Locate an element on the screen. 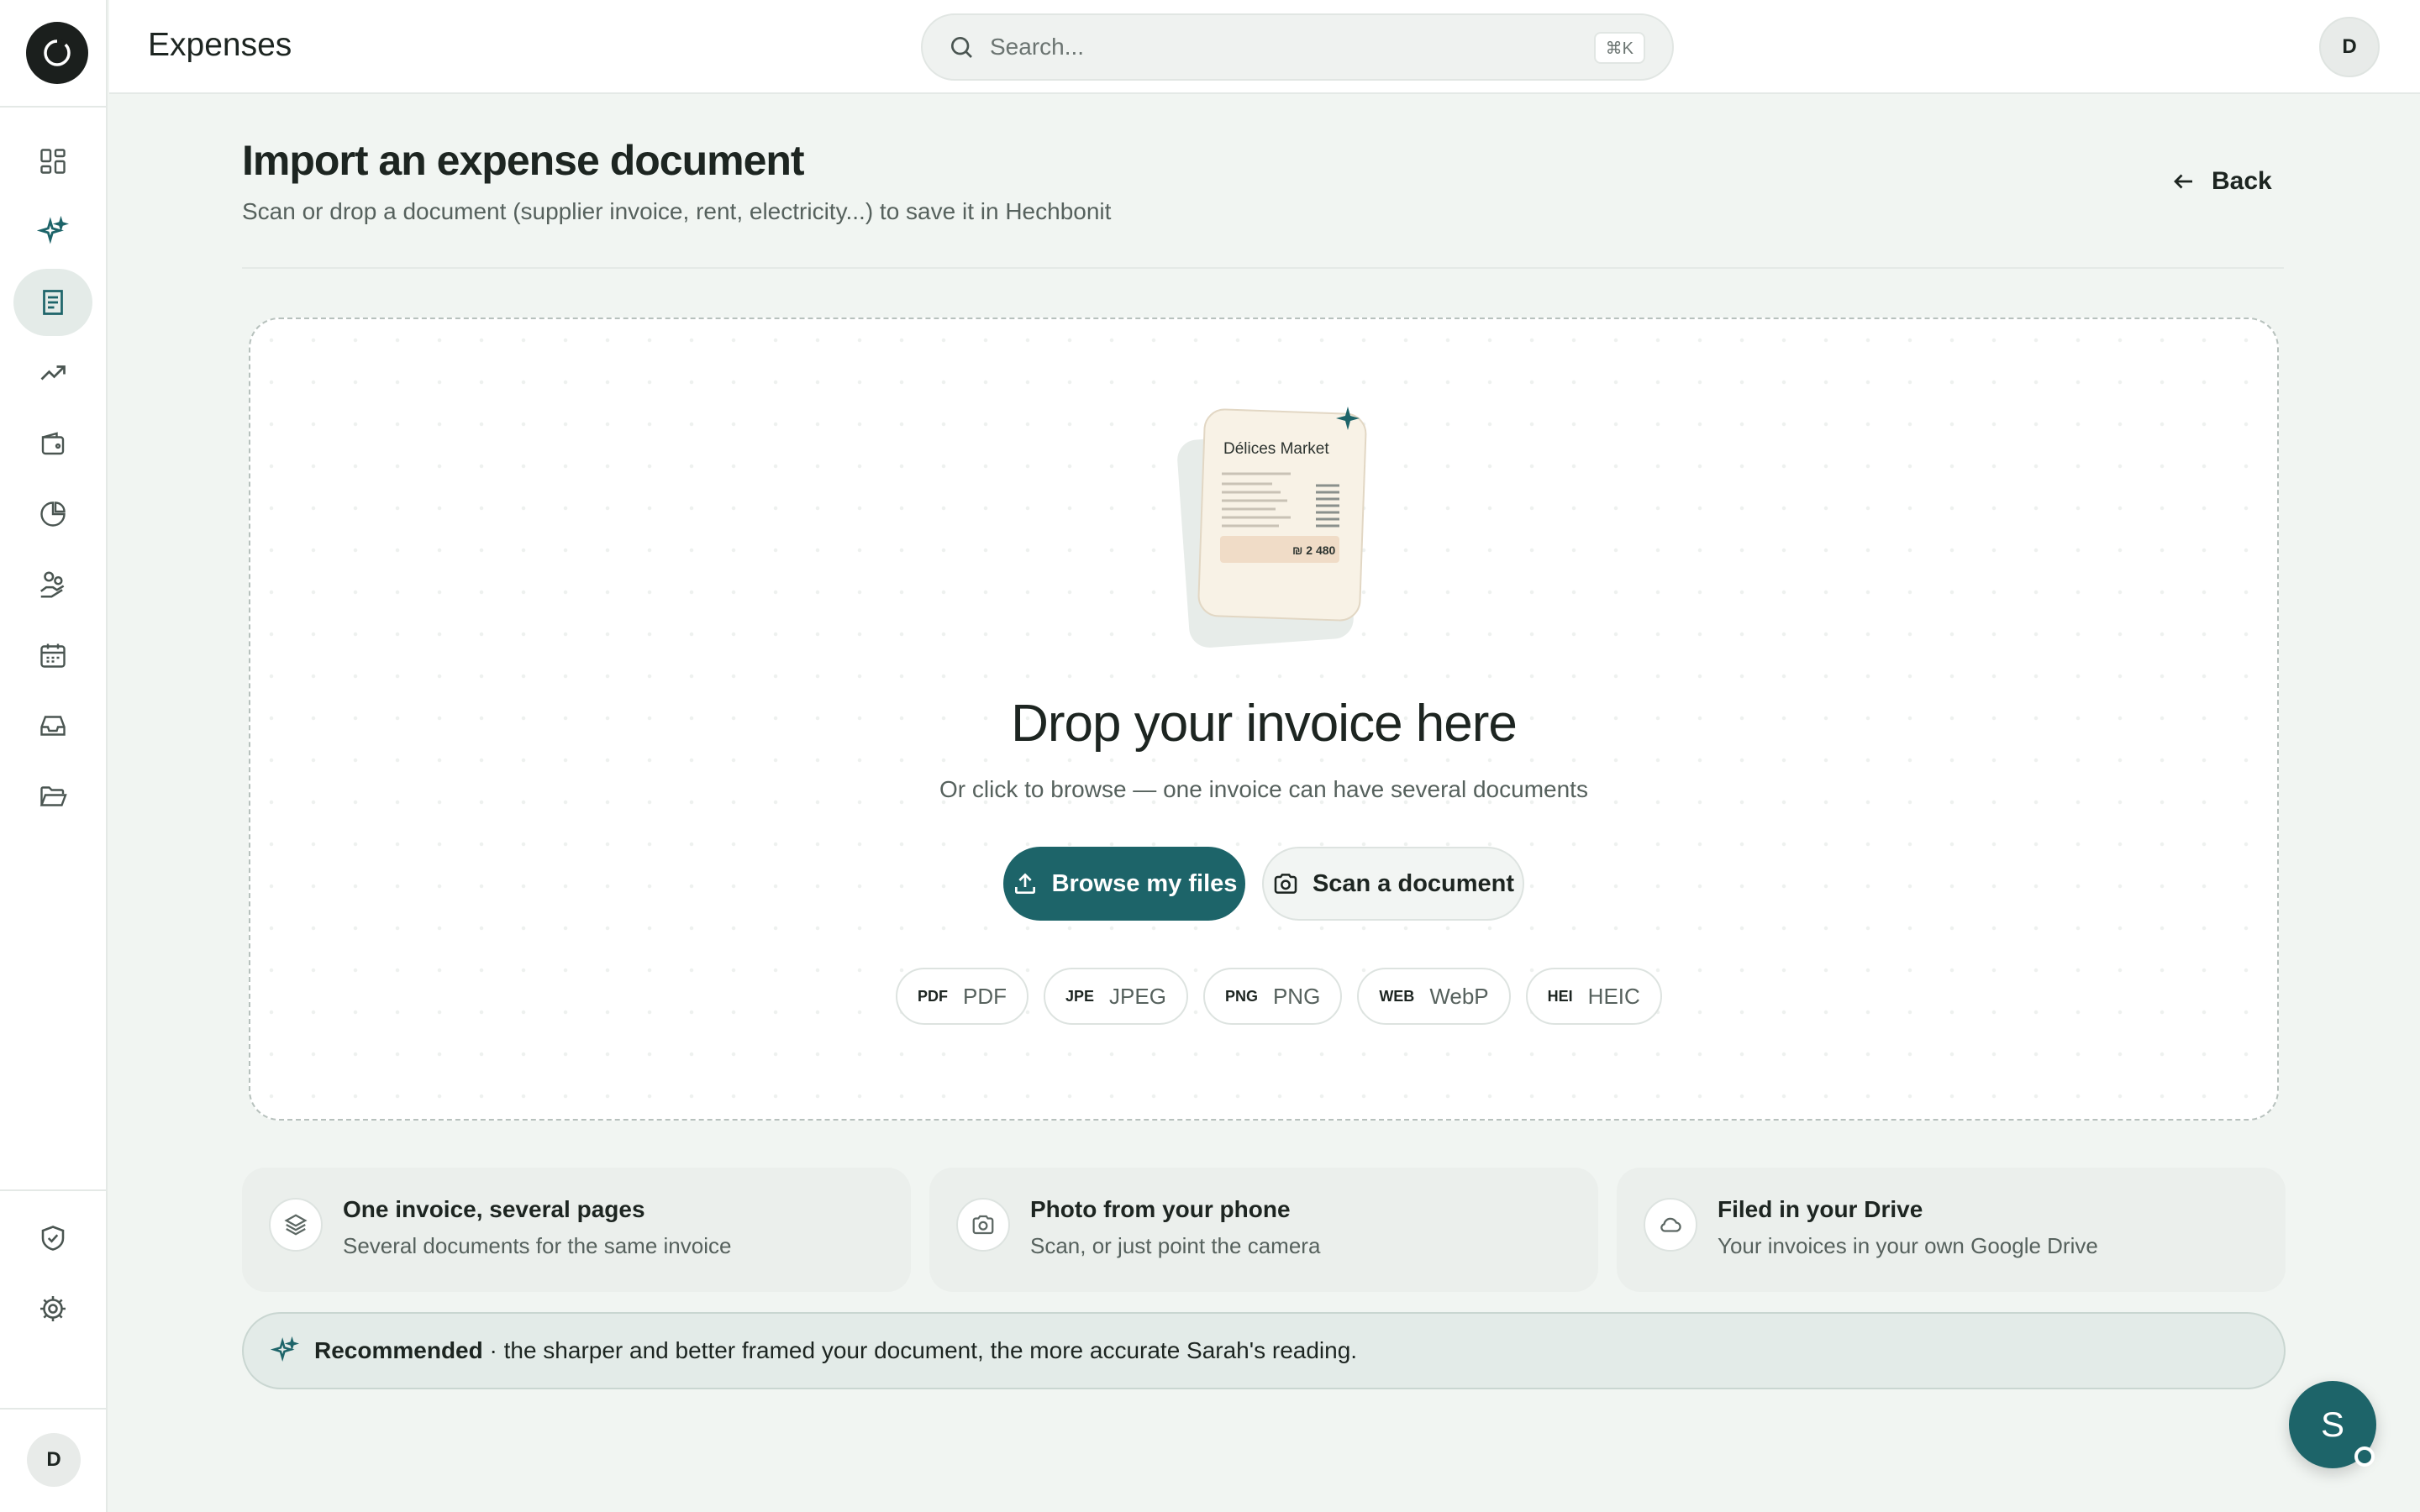  format-label: PDF is located at coordinates (985, 996).